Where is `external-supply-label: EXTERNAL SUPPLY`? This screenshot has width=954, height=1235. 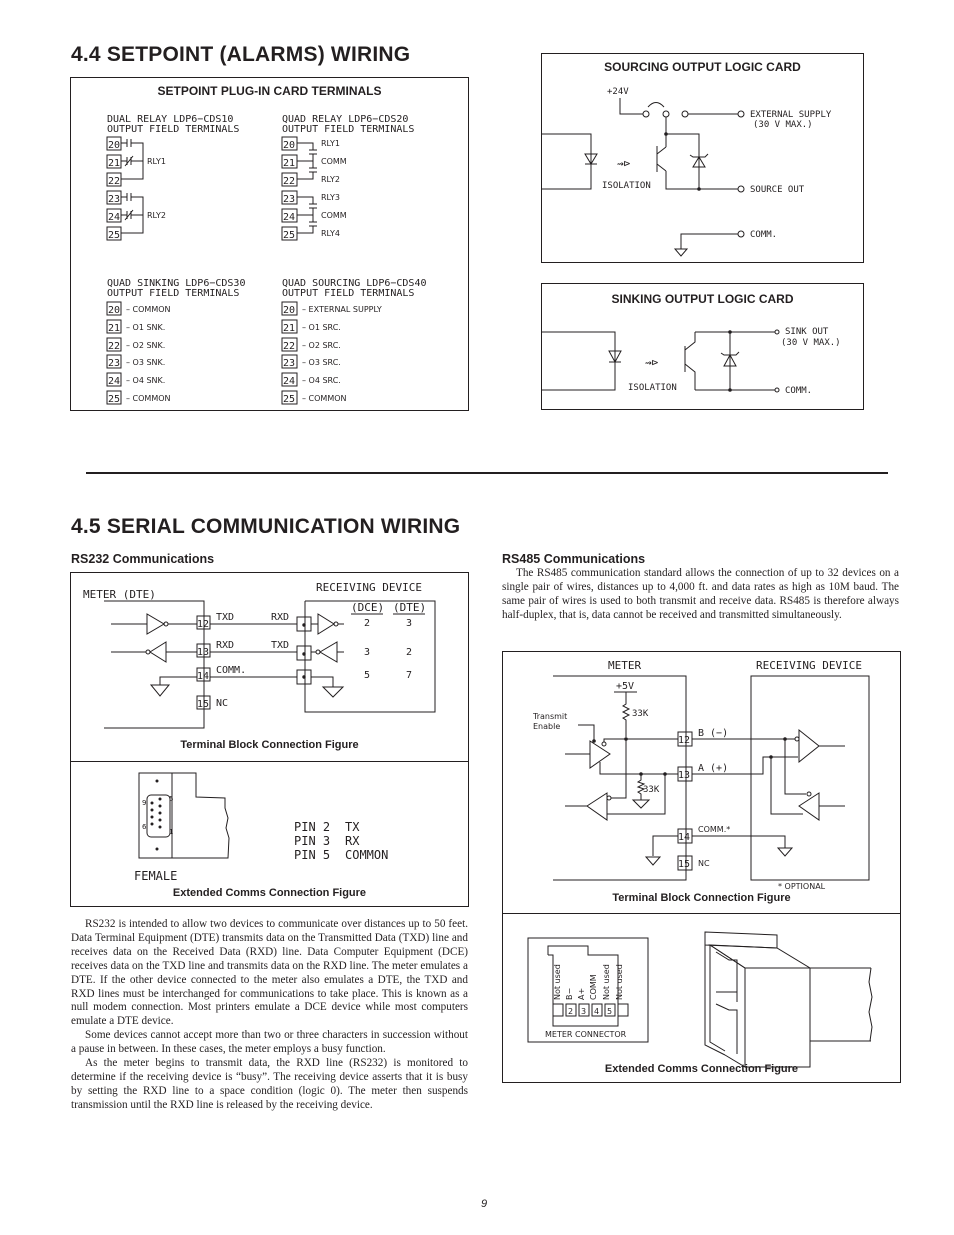 external-supply-label: EXTERNAL SUPPLY is located at coordinates (791, 115).